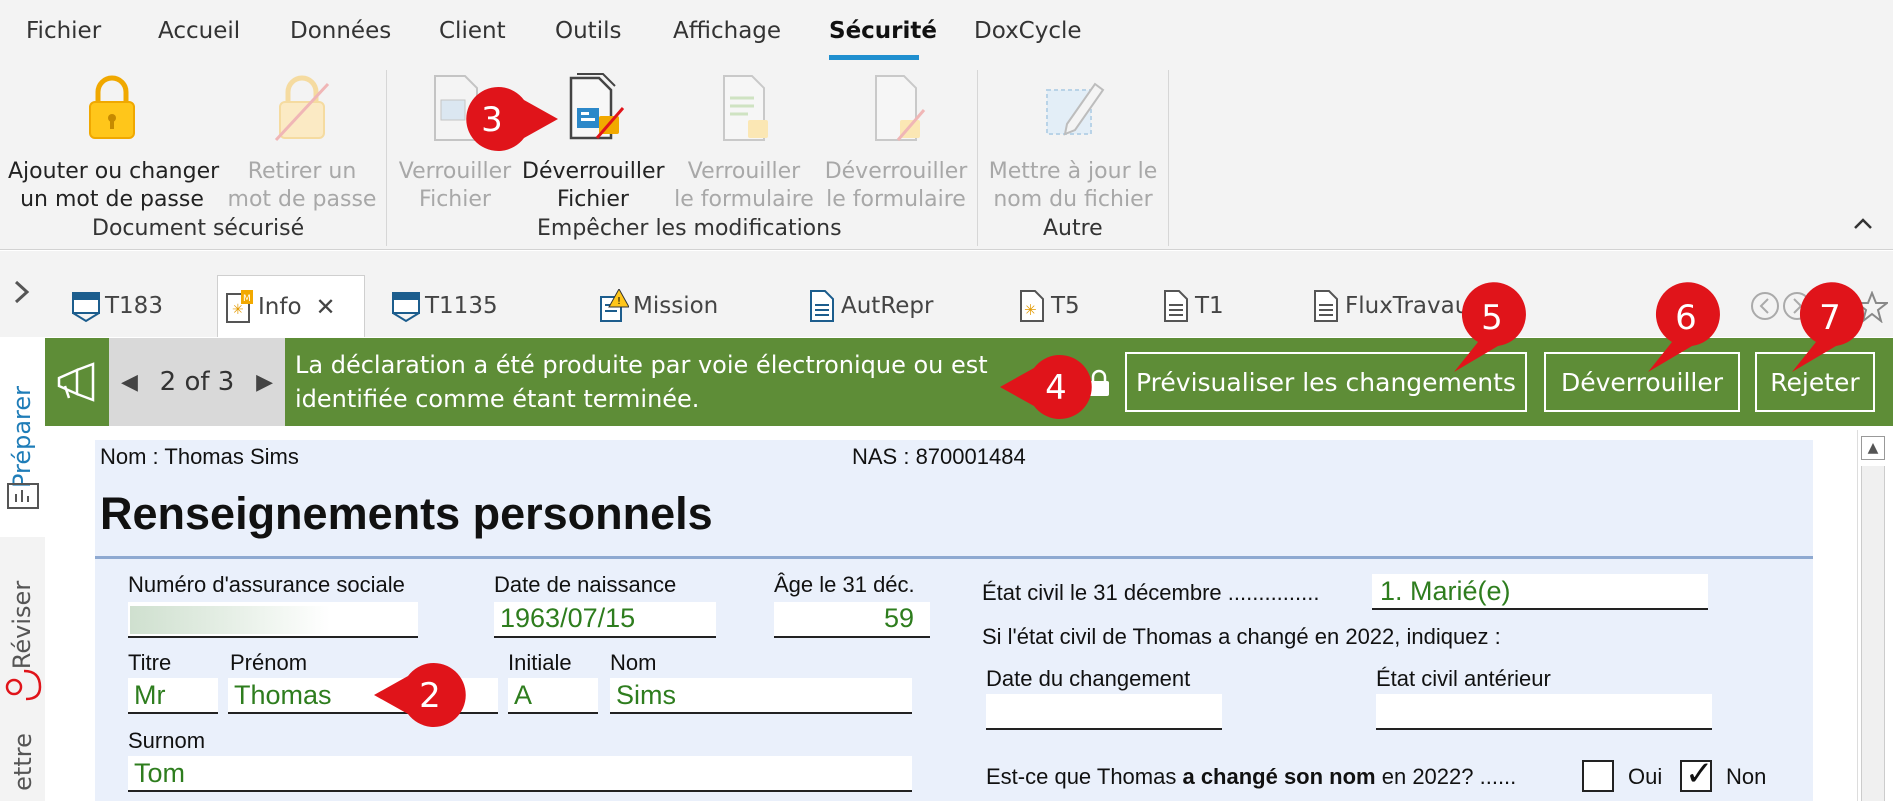 This screenshot has height=801, width=1893. Describe the element at coordinates (63, 31) in the screenshot. I see `menu-fichier: Fichier` at that location.